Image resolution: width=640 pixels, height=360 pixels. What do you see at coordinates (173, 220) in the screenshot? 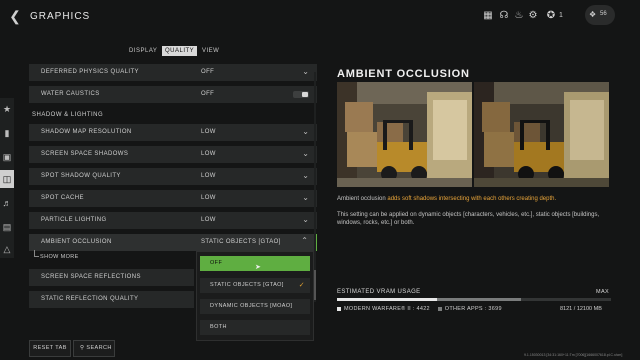
I see `setting-particle-lighting: PARTICLE LIGHTING LOW ⌄` at bounding box center [173, 220].